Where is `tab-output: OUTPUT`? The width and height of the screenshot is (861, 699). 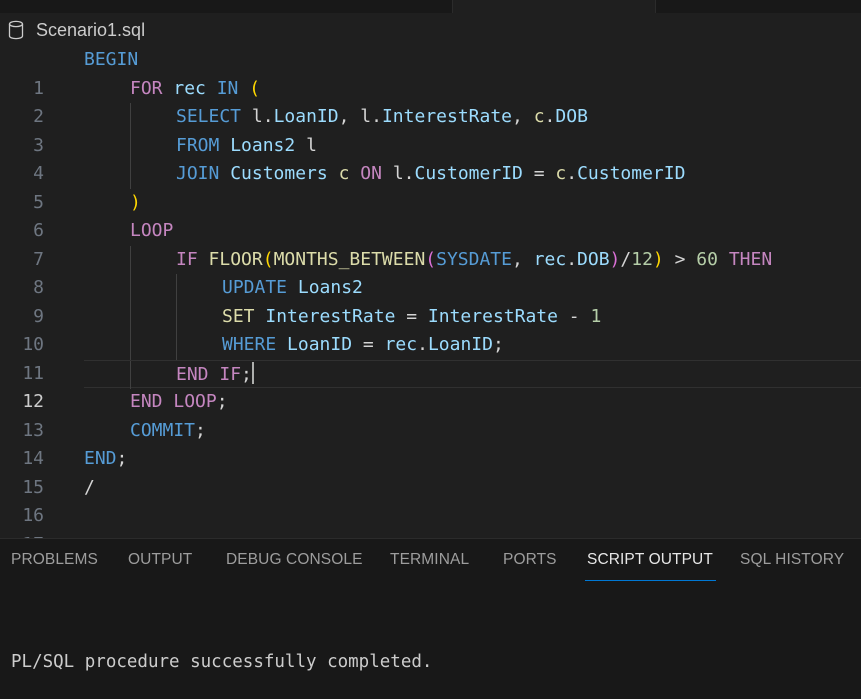 tab-output: OUTPUT is located at coordinates (160, 560).